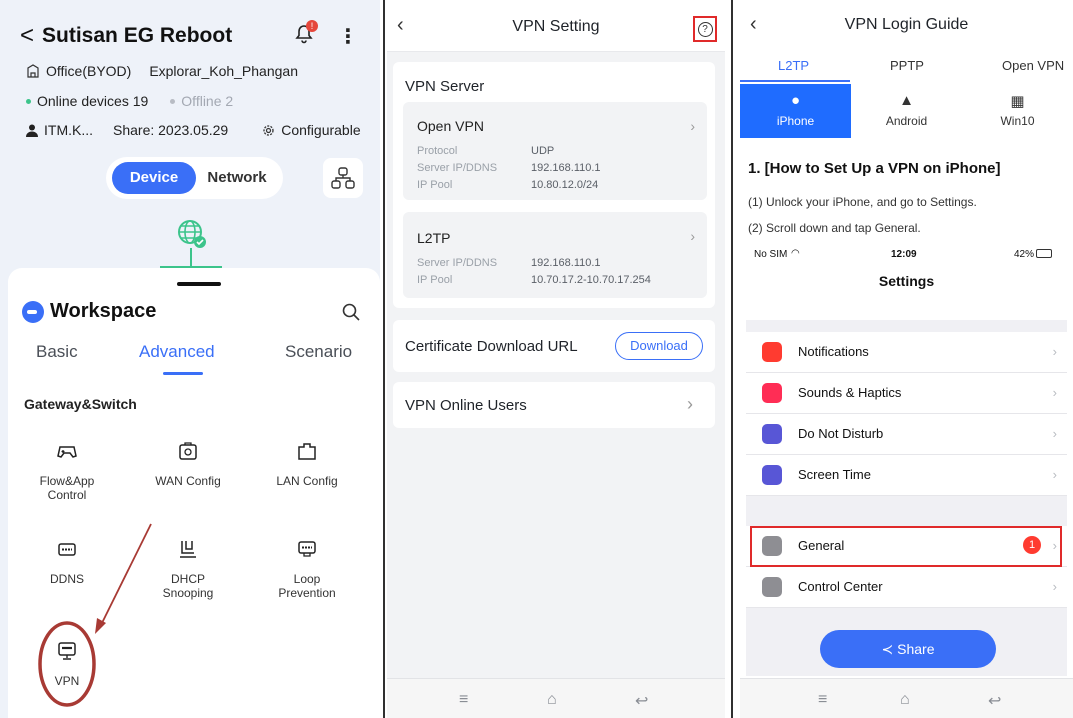 This screenshot has width=1073, height=718. I want to click on row-label: Do Not Disturb, so click(841, 433).